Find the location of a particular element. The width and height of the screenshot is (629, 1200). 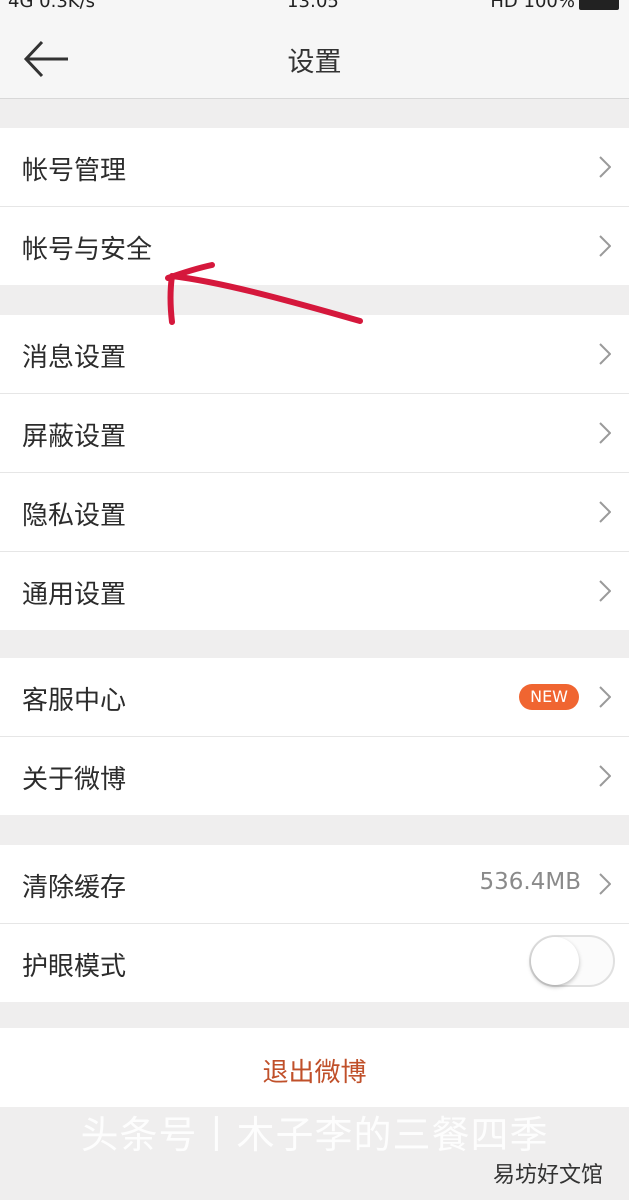

cache-size-value: 536.4MB is located at coordinates (530, 882).